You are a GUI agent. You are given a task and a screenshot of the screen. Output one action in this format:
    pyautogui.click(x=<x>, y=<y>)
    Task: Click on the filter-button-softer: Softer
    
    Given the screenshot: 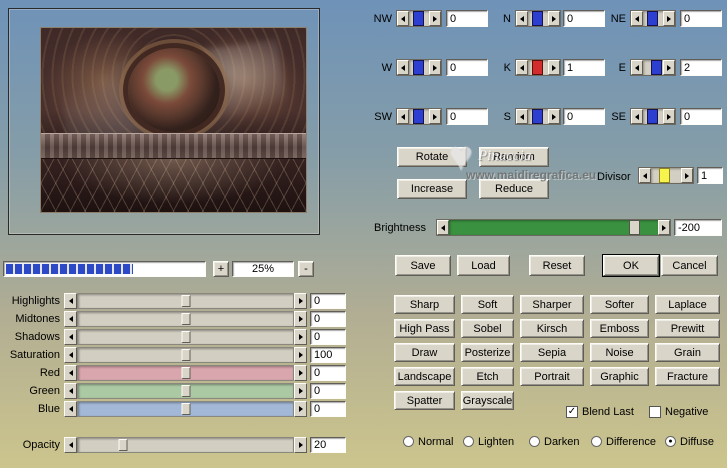 What is the action you would take?
    pyautogui.click(x=619, y=304)
    